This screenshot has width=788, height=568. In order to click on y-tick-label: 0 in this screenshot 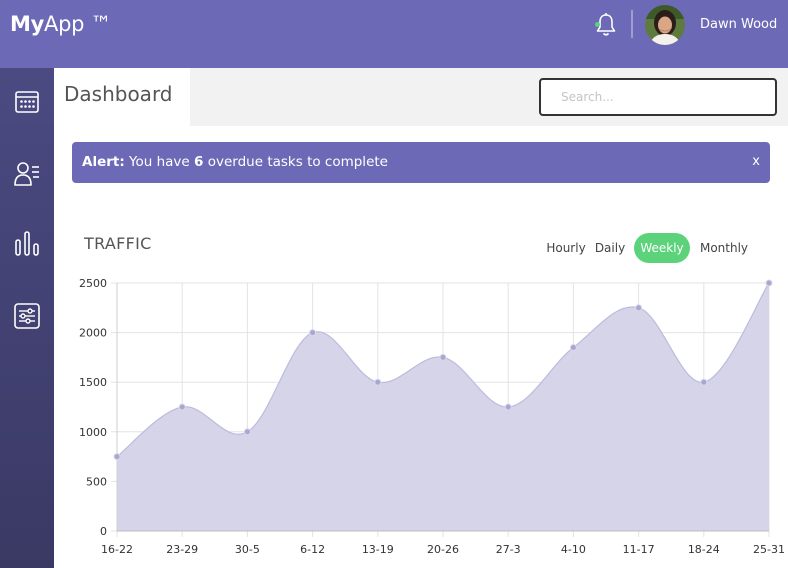, I will do `click(103, 531)`.